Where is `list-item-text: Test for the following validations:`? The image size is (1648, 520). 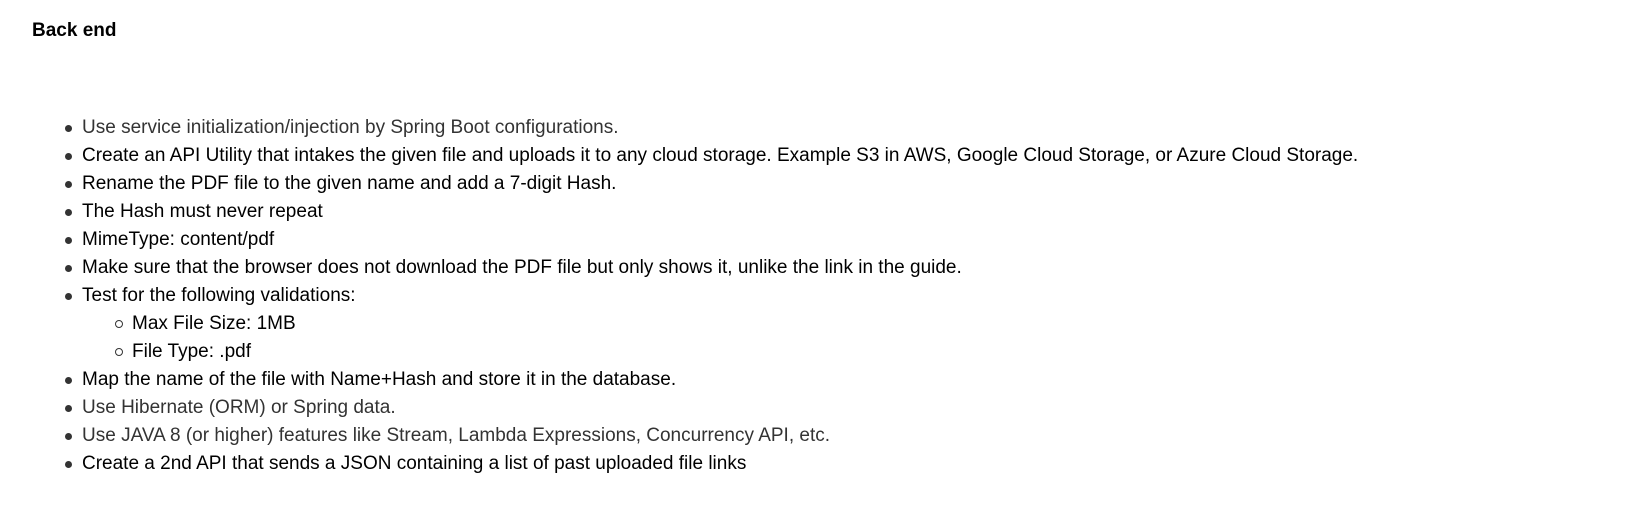 list-item-text: Test for the following validations: is located at coordinates (219, 295).